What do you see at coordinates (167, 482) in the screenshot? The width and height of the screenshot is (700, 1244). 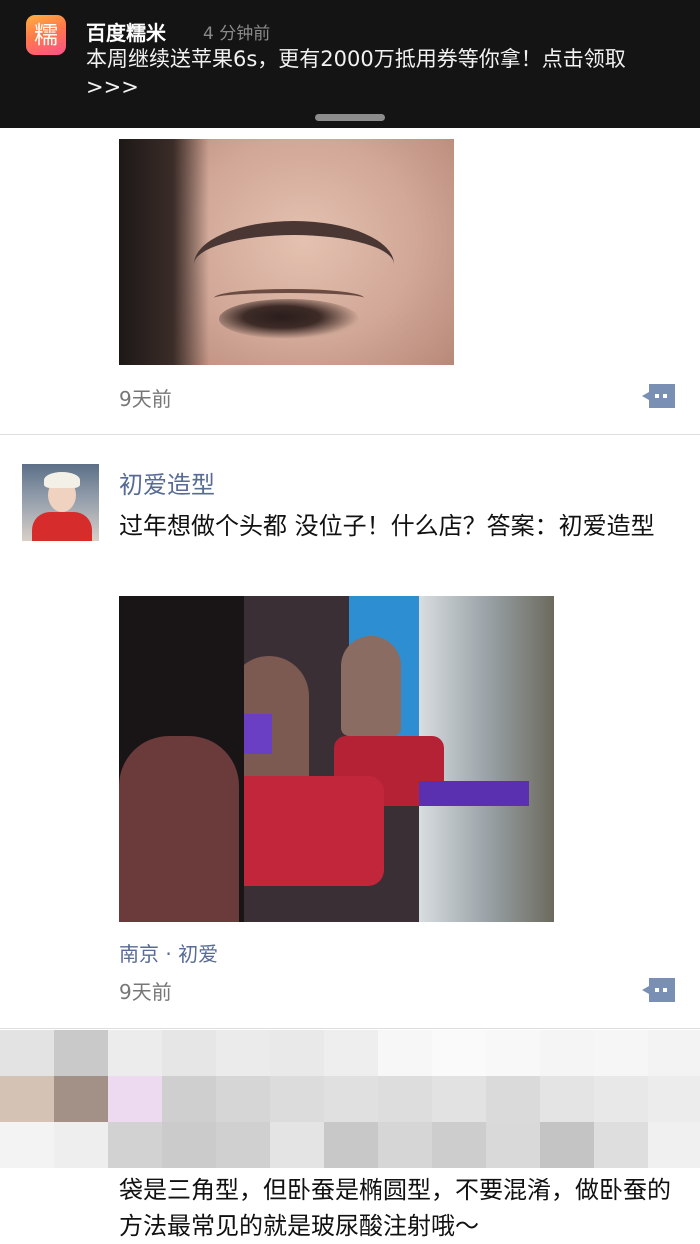 I see `post-author-name: 初爱造型` at bounding box center [167, 482].